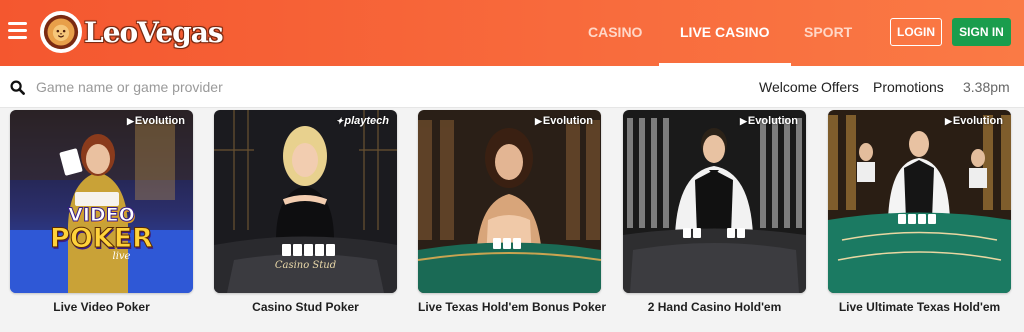 This screenshot has width=1024, height=332. What do you see at coordinates (101, 201) in the screenshot?
I see `game-thumbnail: VIDEO POKER live ▶ Evolution` at bounding box center [101, 201].